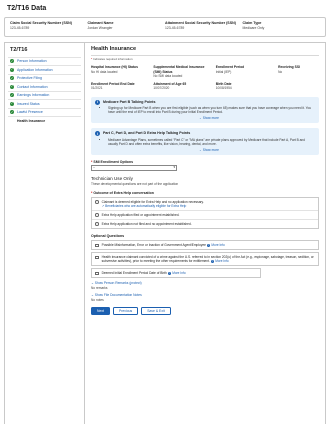  Describe the element at coordinates (32, 61) in the screenshot. I see `sidebar-item-label: Person Information` at that location.